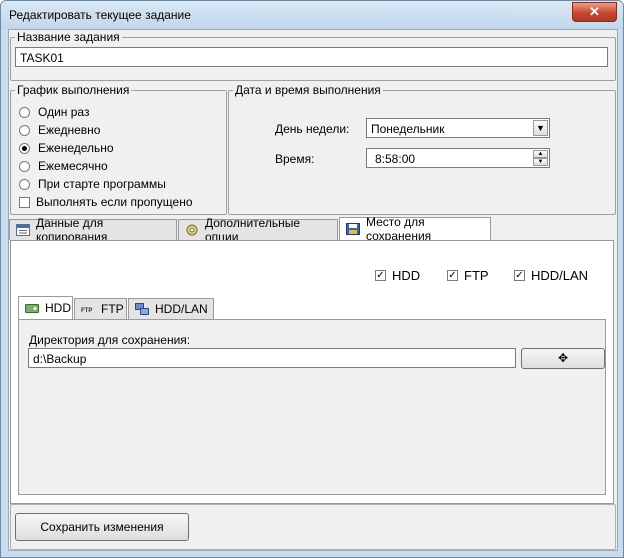  I want to click on run-if-missed-row: Выполнять если пропущено, so click(106, 202).